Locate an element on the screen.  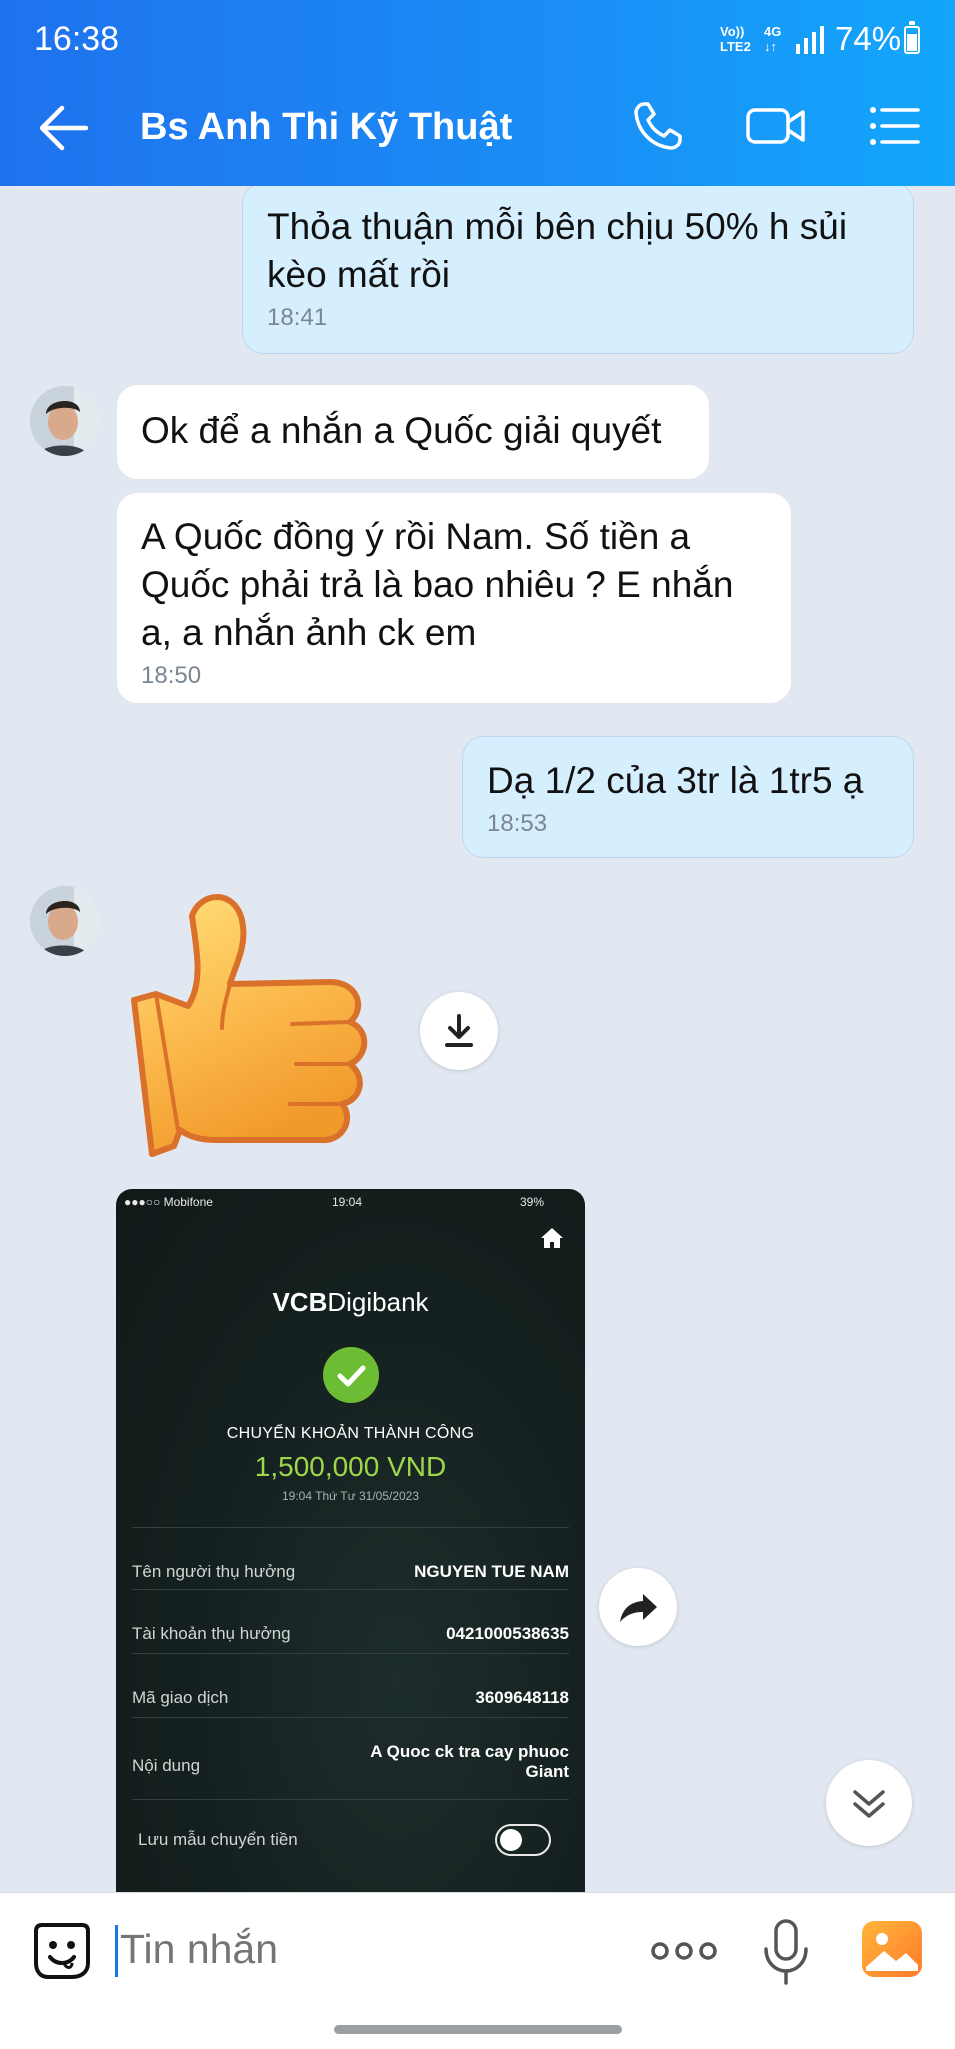
lte-label: LTE2 is located at coordinates (735, 46).